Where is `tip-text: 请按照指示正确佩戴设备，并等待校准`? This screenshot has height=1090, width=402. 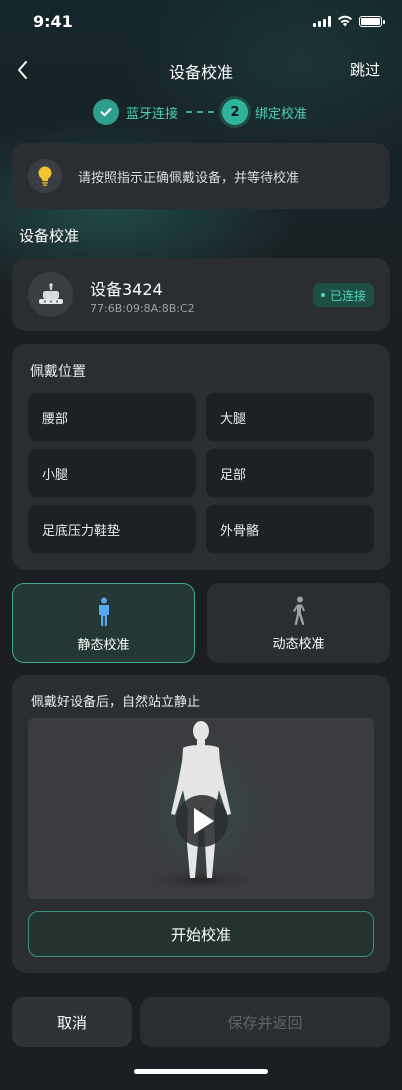
tip-text: 请按照指示正确佩戴设备，并等待校准 is located at coordinates (189, 178).